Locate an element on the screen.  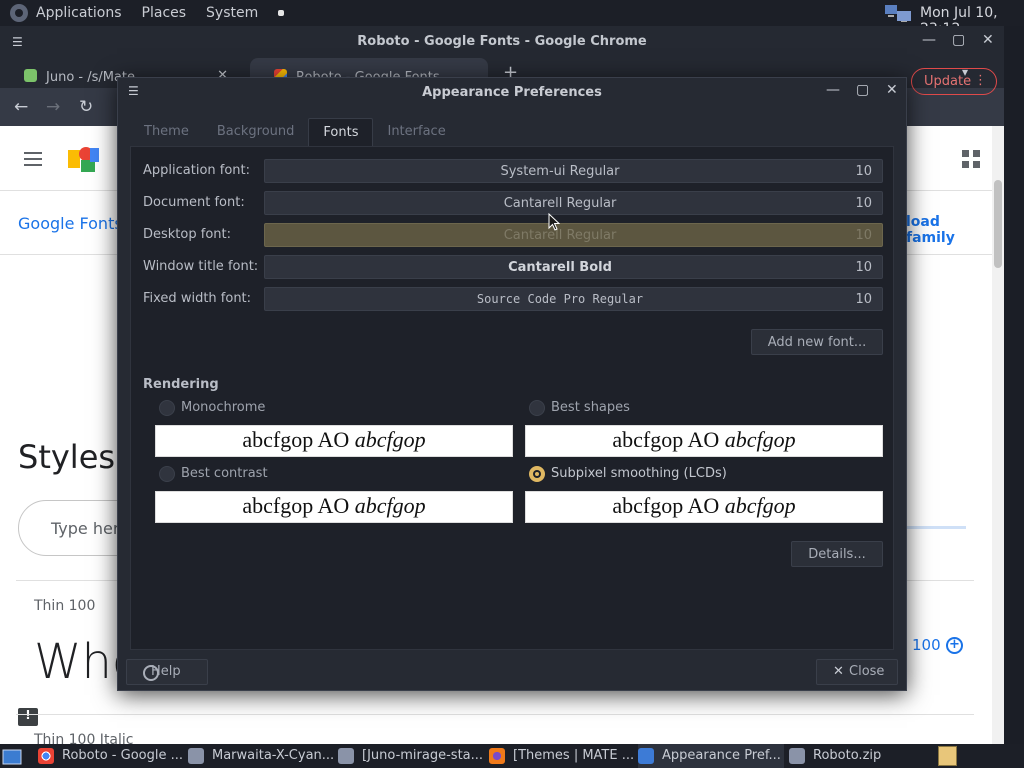
preview-best-contrast: abcfgop AO abcfgop is located at coordinates (334, 507).